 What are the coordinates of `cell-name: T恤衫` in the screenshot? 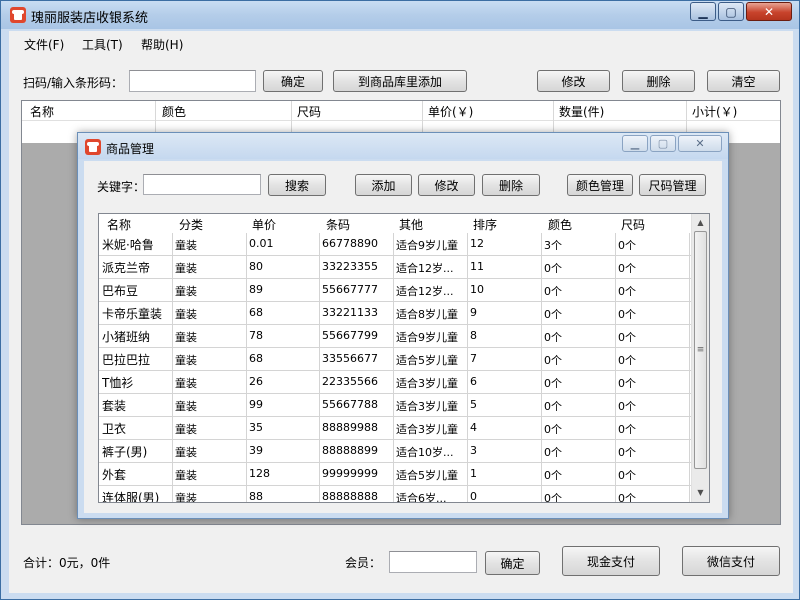 It's located at (118, 383).